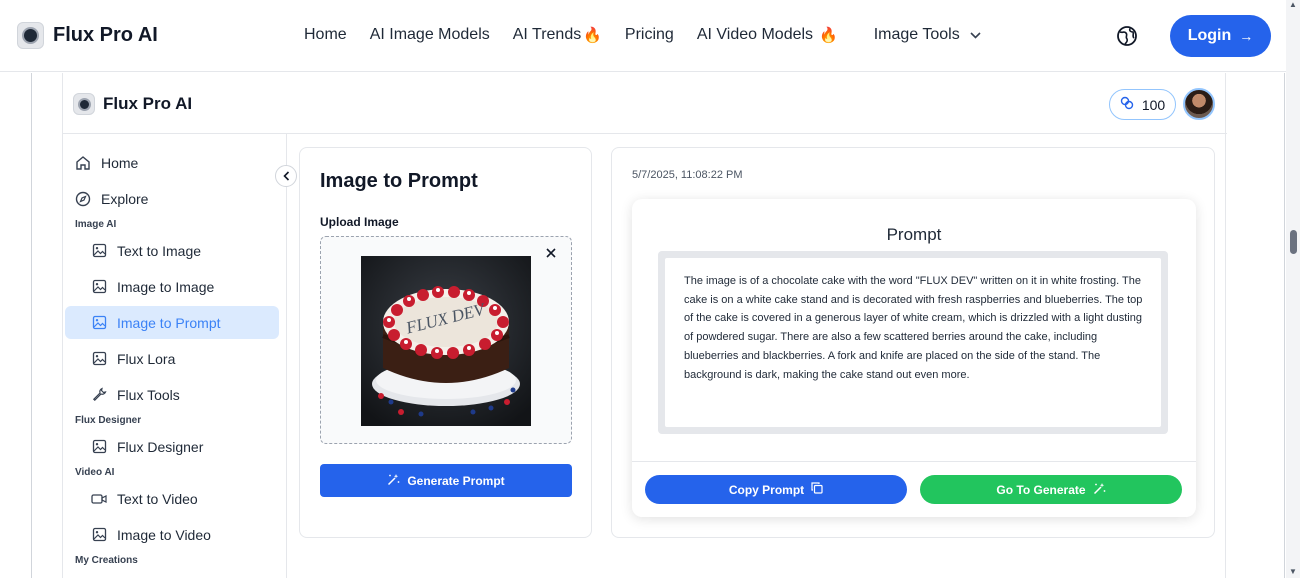 This screenshot has height=578, width=1300. What do you see at coordinates (105, 35) in the screenshot?
I see `brand-name: Flux Pro AI` at bounding box center [105, 35].